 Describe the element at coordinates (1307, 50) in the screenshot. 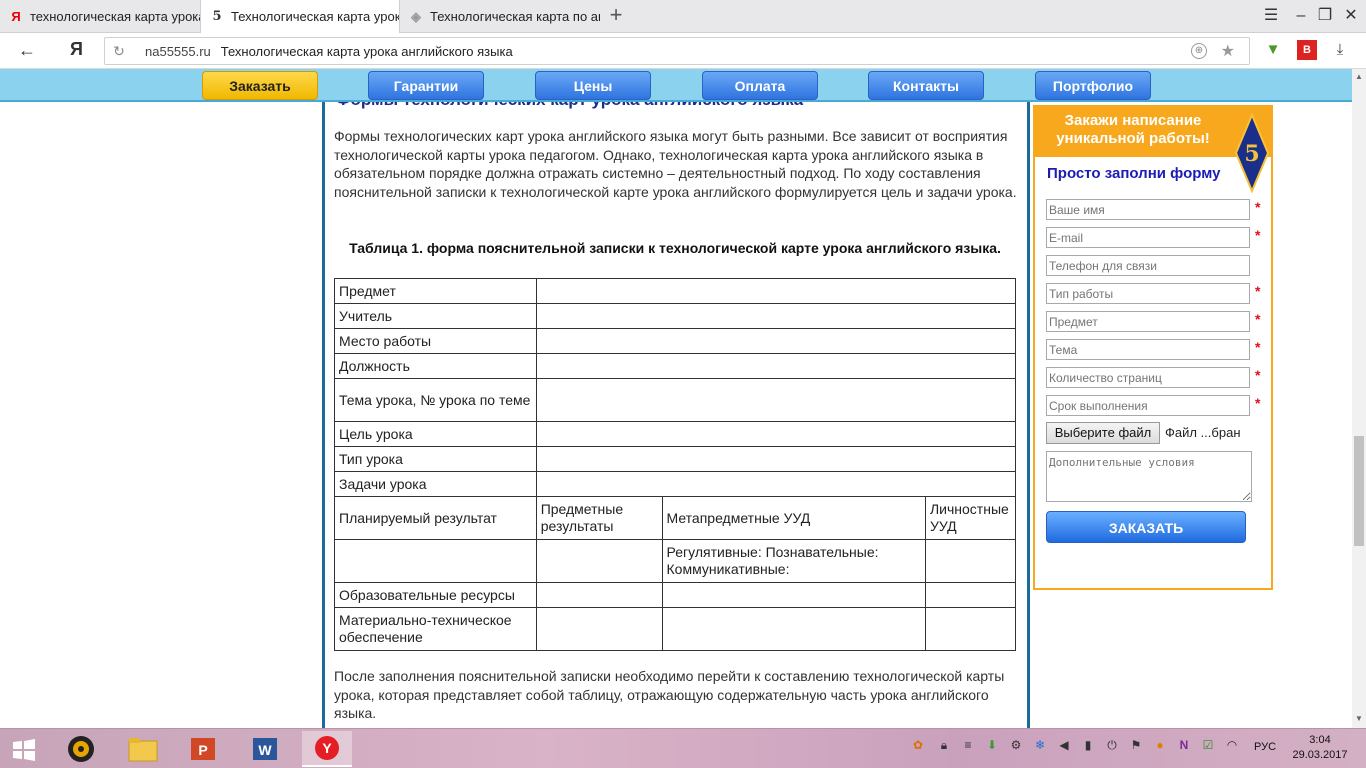

I see `extension-icon: B` at that location.